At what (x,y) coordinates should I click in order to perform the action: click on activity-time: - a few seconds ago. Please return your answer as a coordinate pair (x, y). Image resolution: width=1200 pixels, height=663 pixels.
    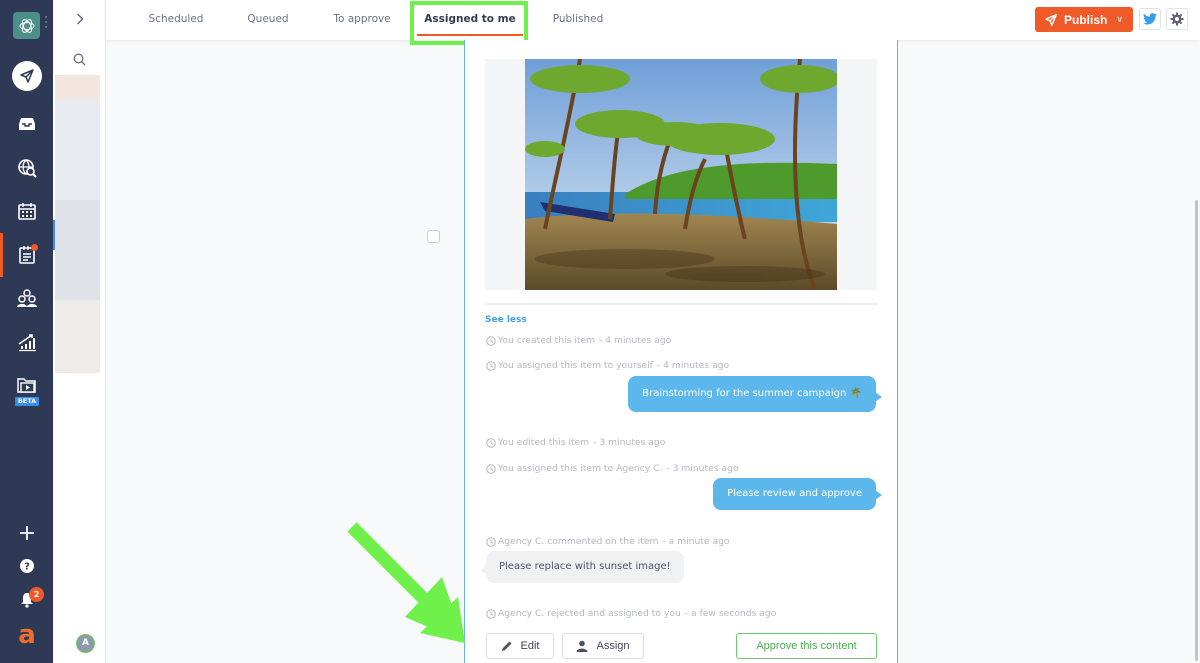
    Looking at the image, I should click on (729, 613).